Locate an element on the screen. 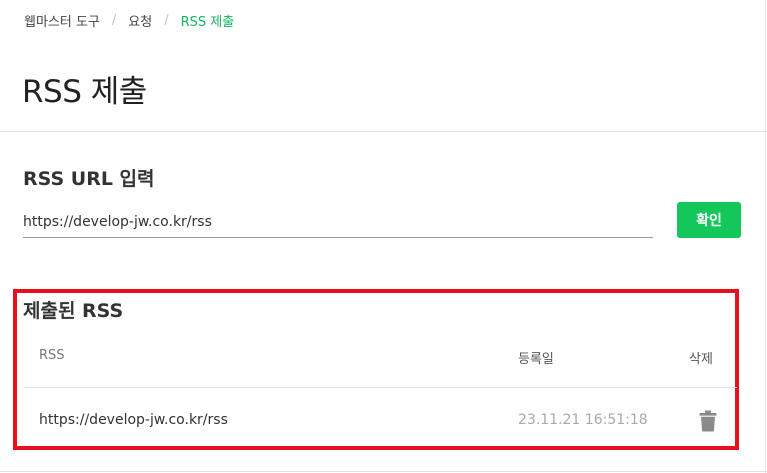  content-border is located at coordinates (765, 236).